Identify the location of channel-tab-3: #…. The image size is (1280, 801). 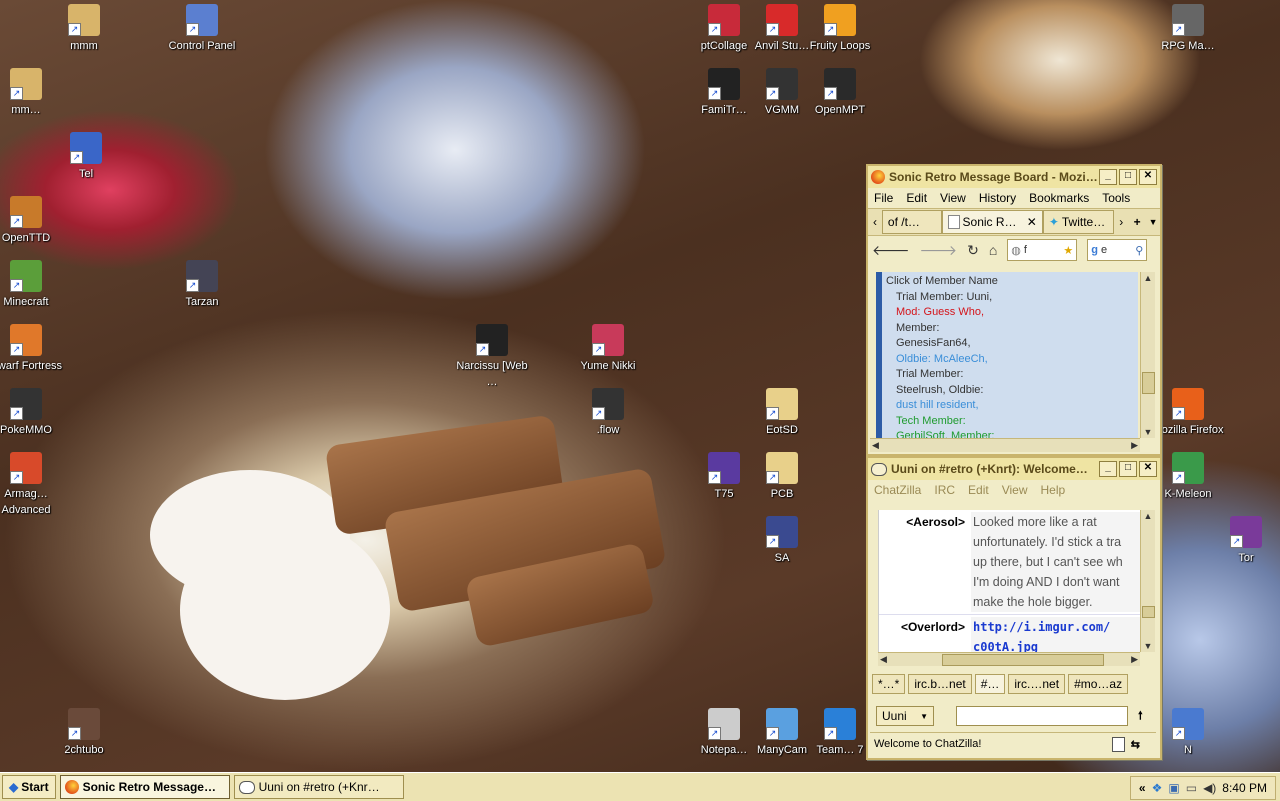
(990, 684).